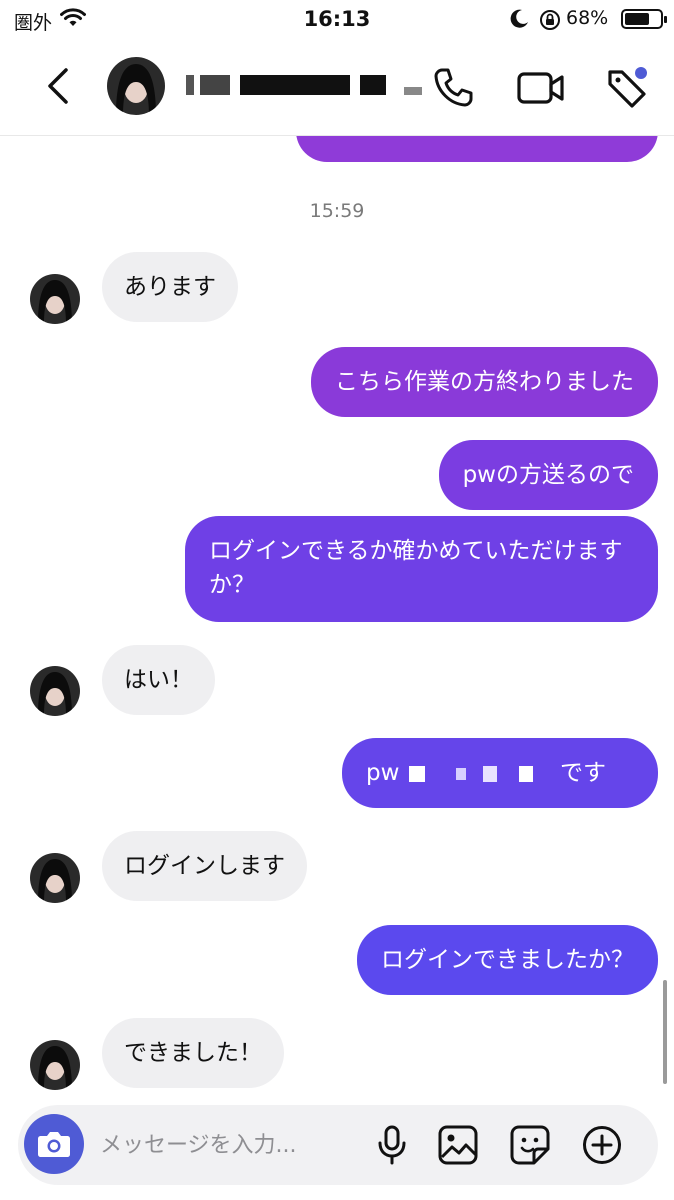  Describe the element at coordinates (136, 86) in the screenshot. I see `header-avatar` at that location.